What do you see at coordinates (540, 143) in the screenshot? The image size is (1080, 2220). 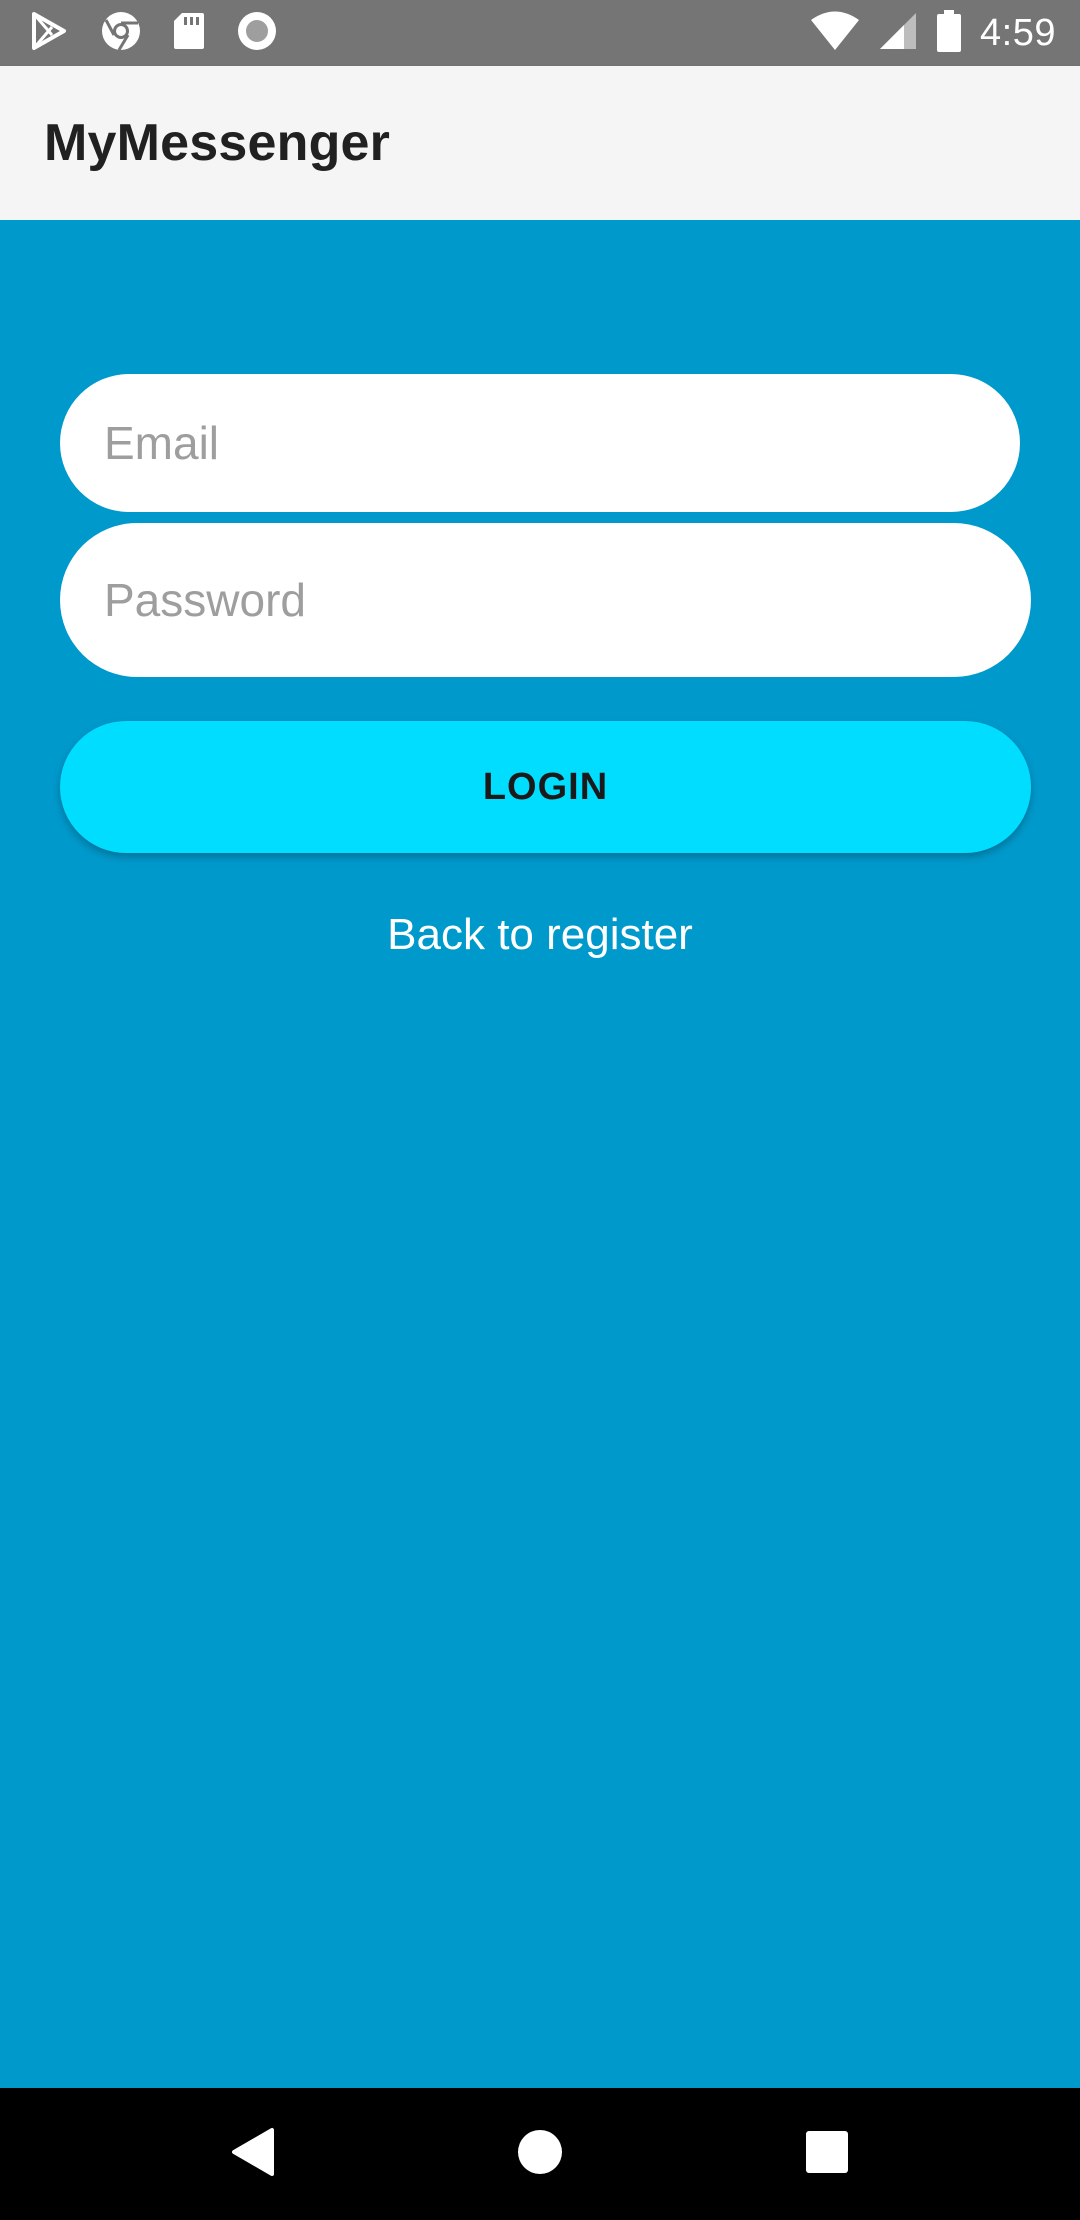 I see `app-bar: MyMessenger` at bounding box center [540, 143].